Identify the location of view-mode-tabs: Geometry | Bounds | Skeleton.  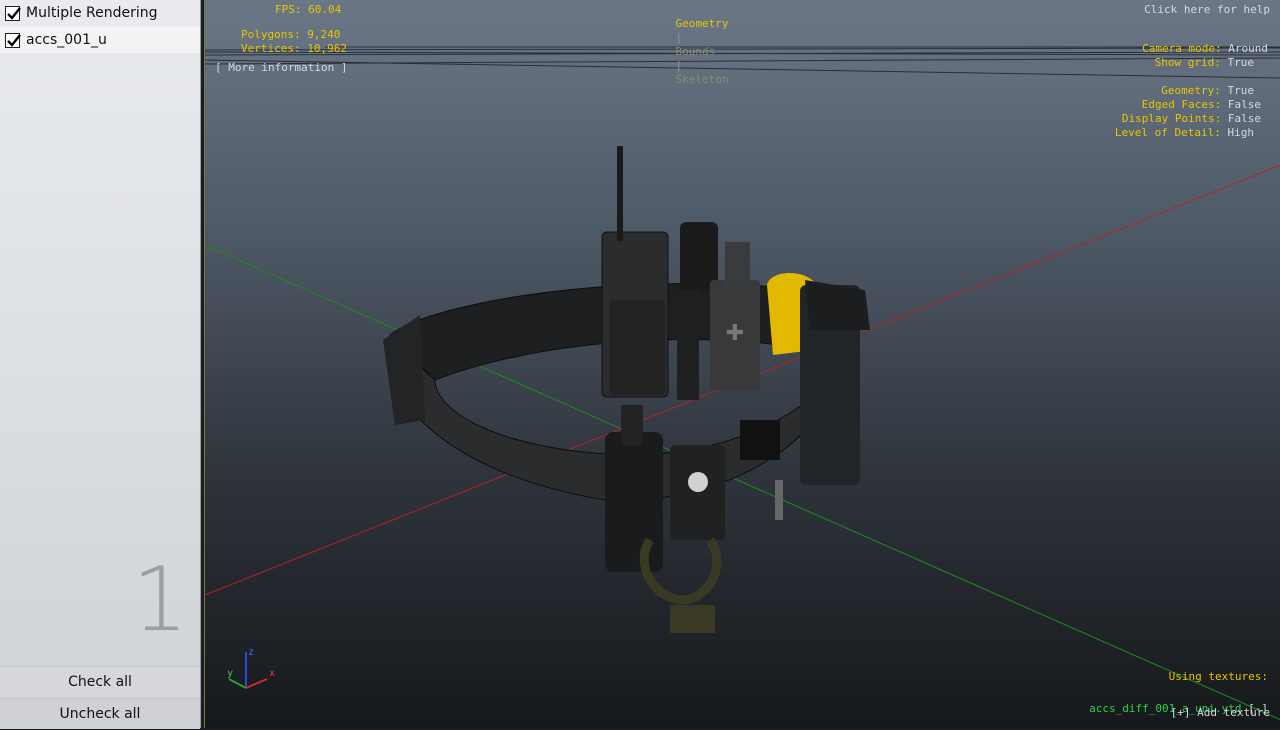
(689, 52).